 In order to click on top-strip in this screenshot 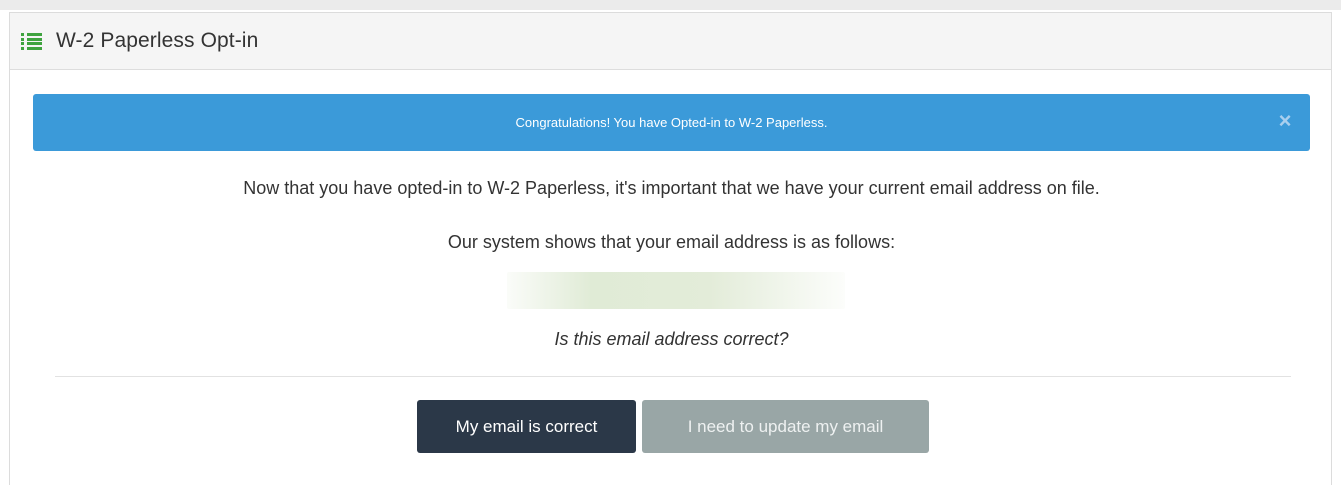, I will do `click(670, 5)`.